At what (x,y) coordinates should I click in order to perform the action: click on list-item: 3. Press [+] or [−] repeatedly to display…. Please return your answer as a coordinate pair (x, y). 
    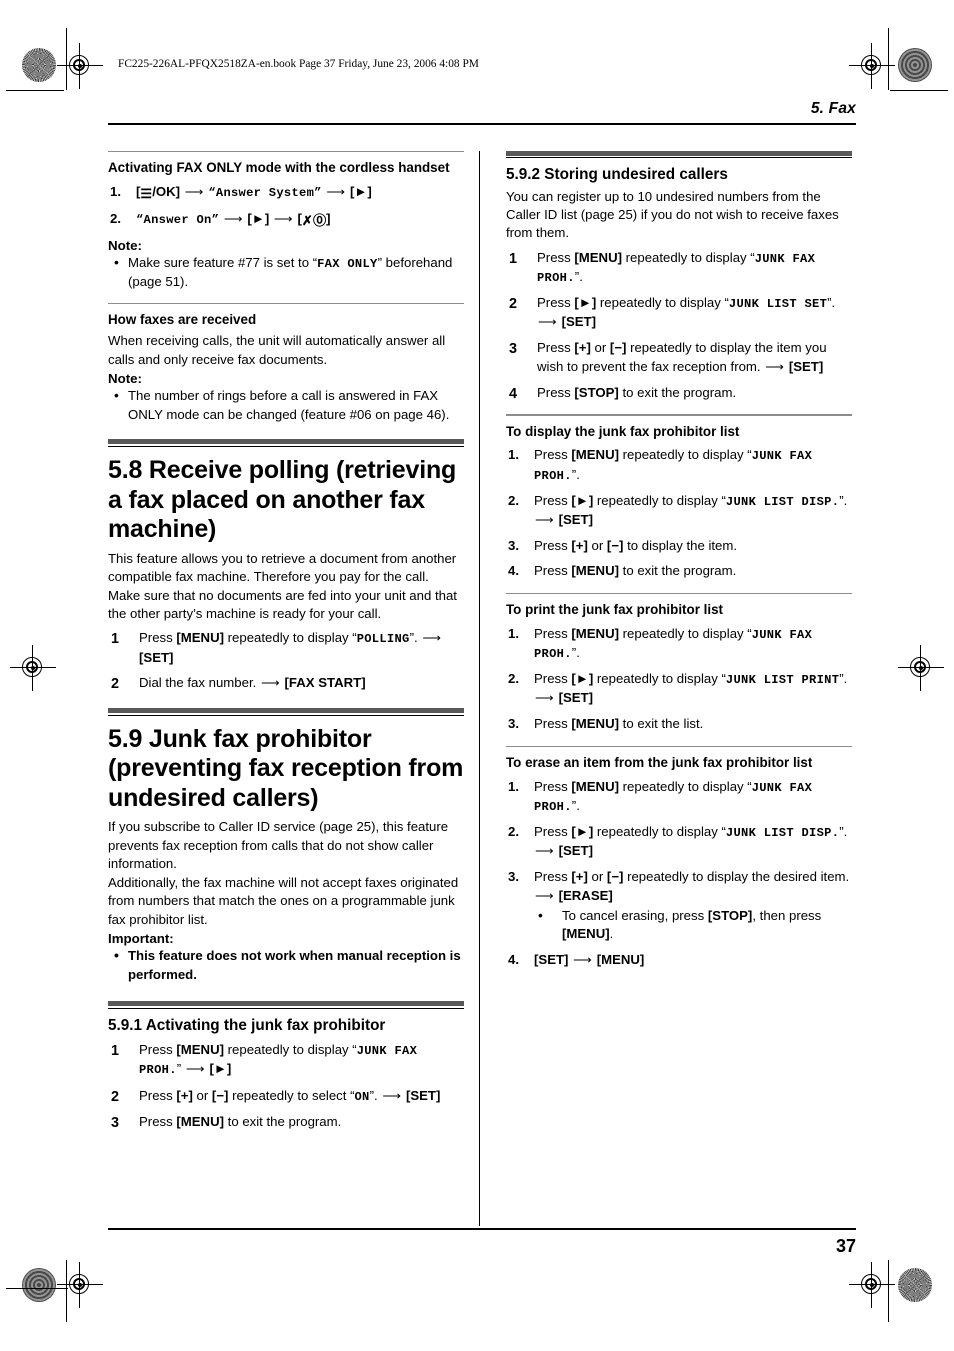
    Looking at the image, I should click on (679, 906).